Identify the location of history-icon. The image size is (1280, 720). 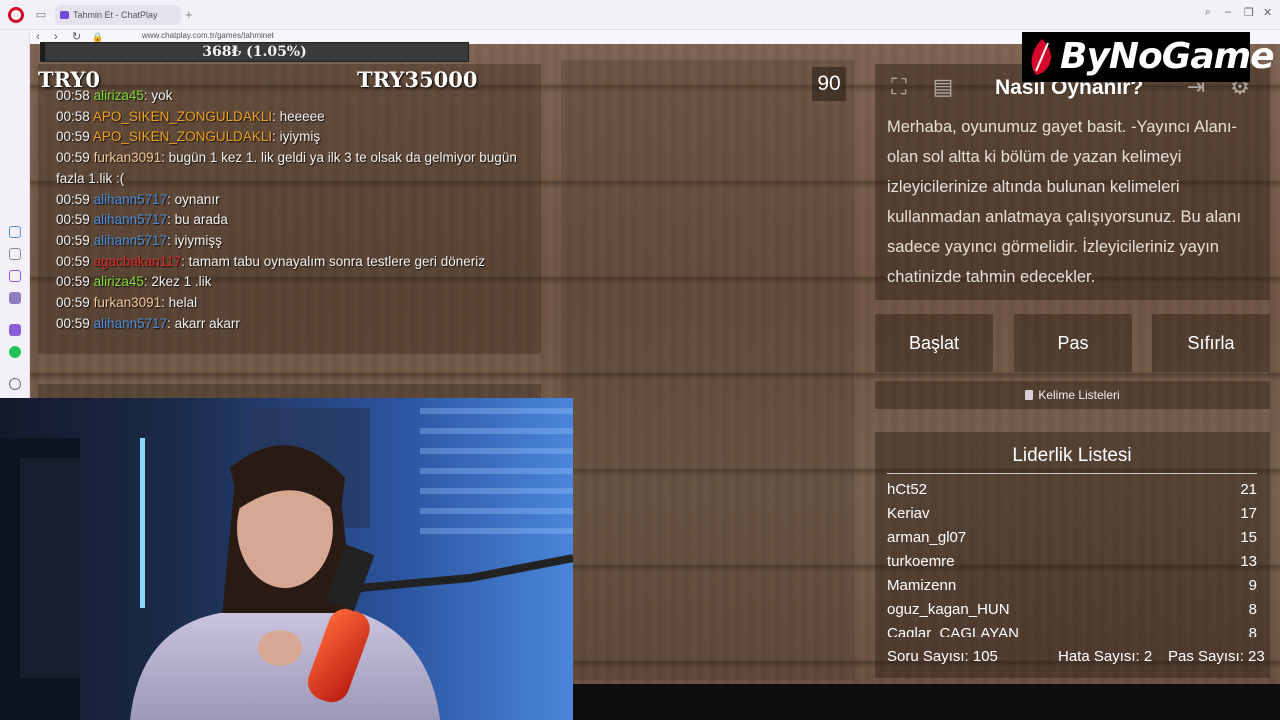
(15, 384).